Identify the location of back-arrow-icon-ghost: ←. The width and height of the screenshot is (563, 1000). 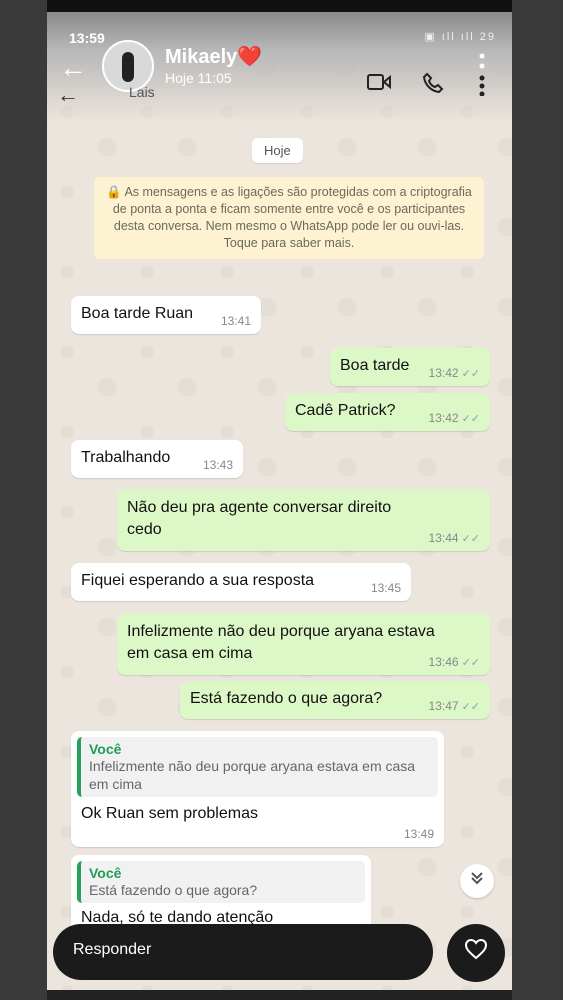
(68, 94).